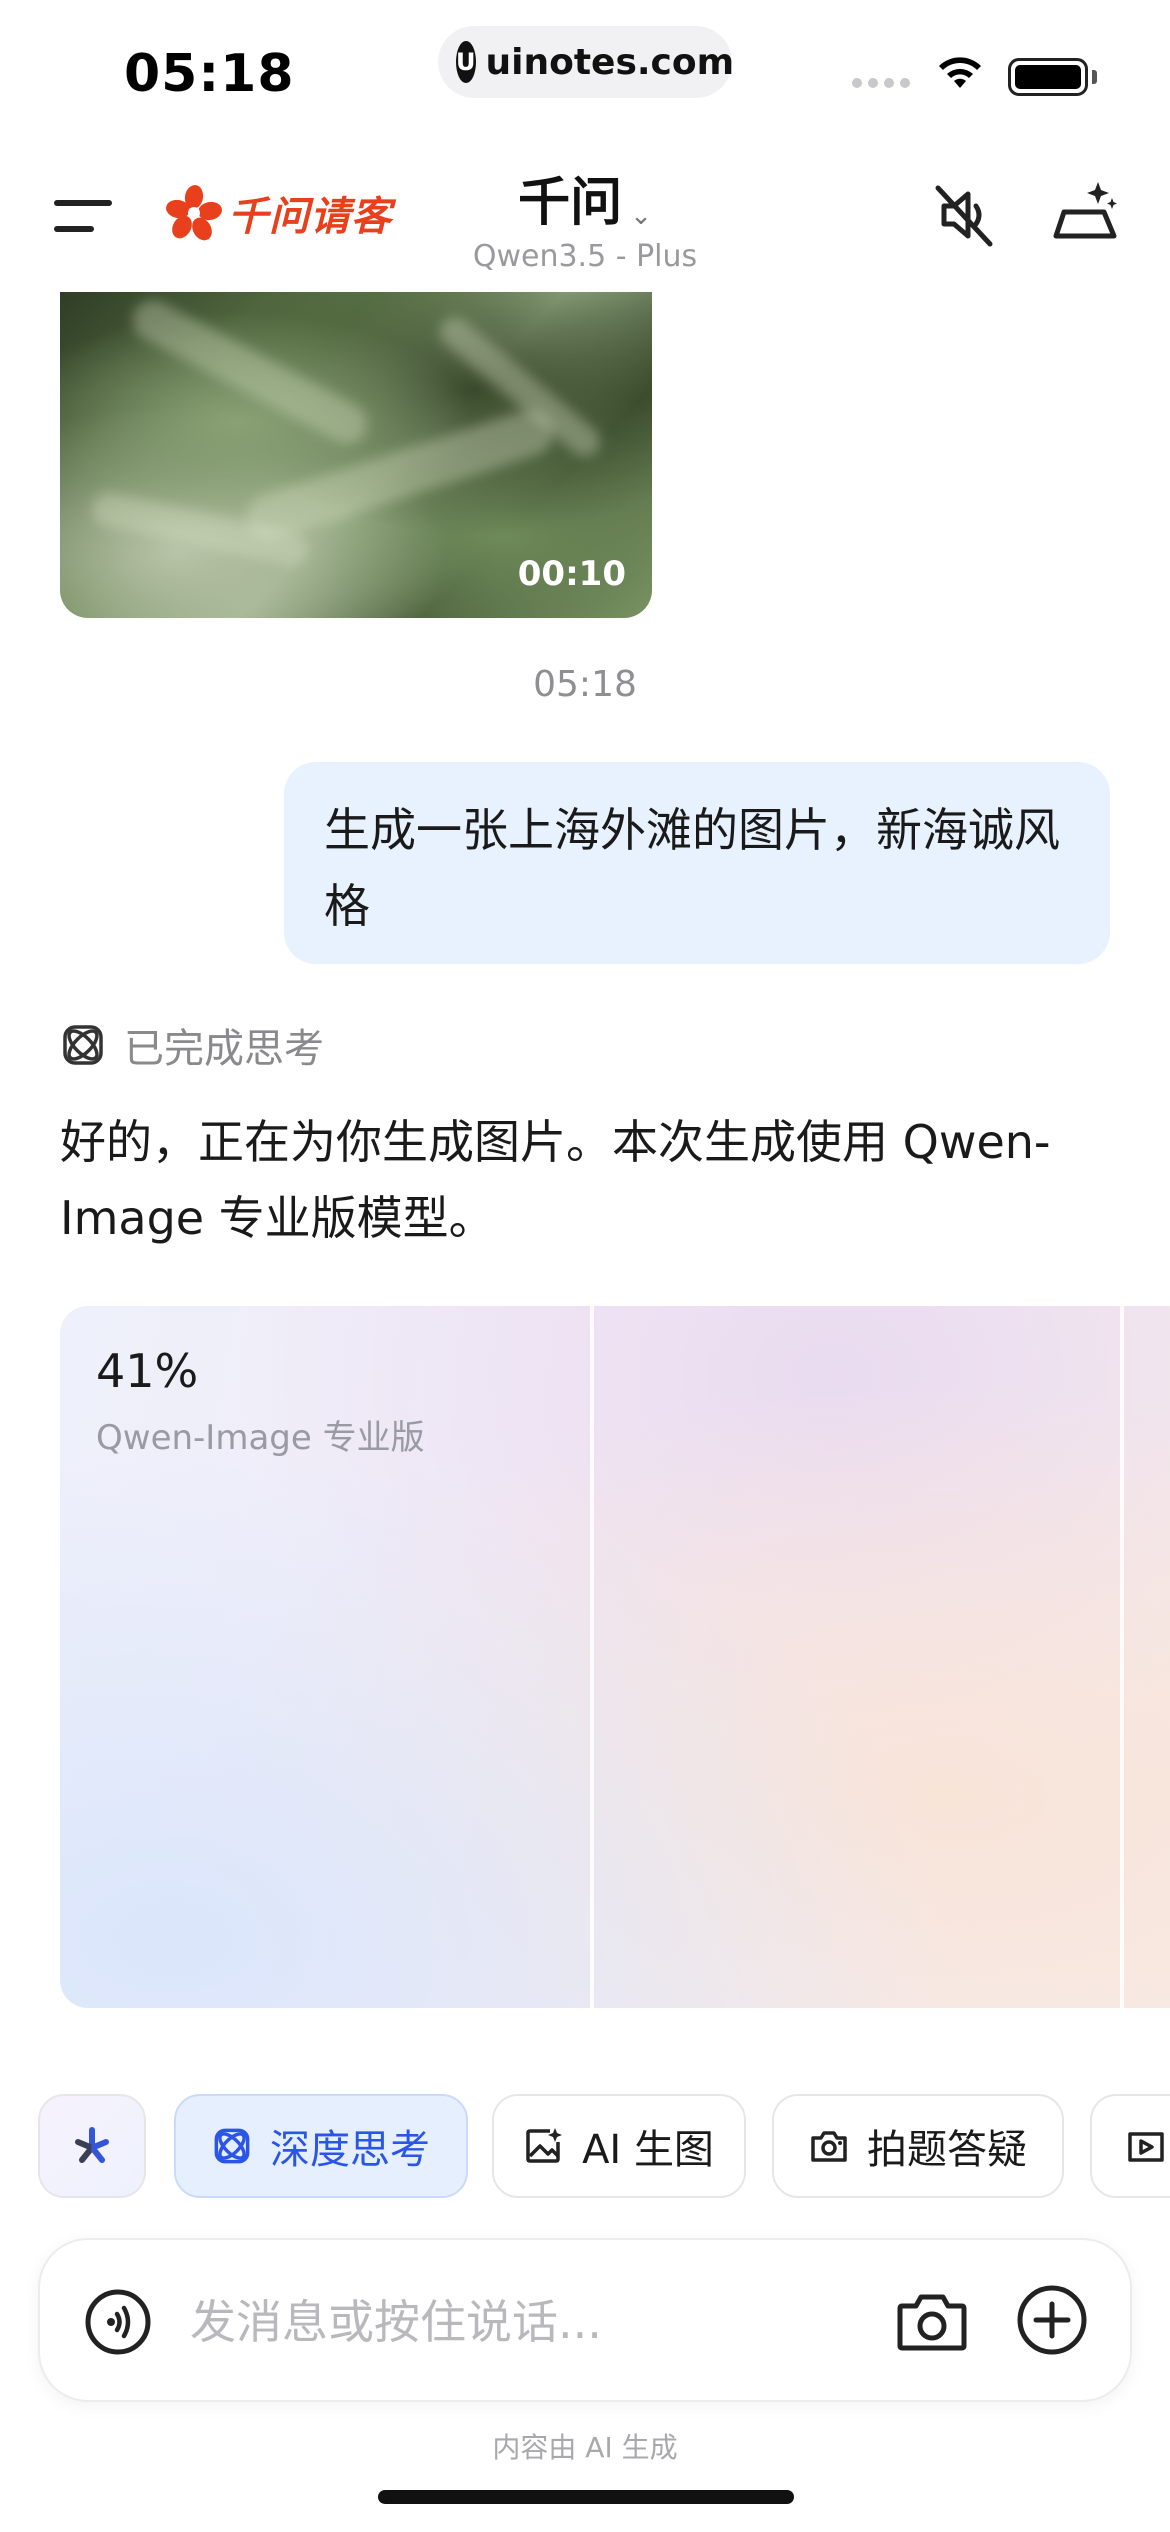 This screenshot has height=2532, width=1170. I want to click on video-gen-icon, so click(1146, 2147).